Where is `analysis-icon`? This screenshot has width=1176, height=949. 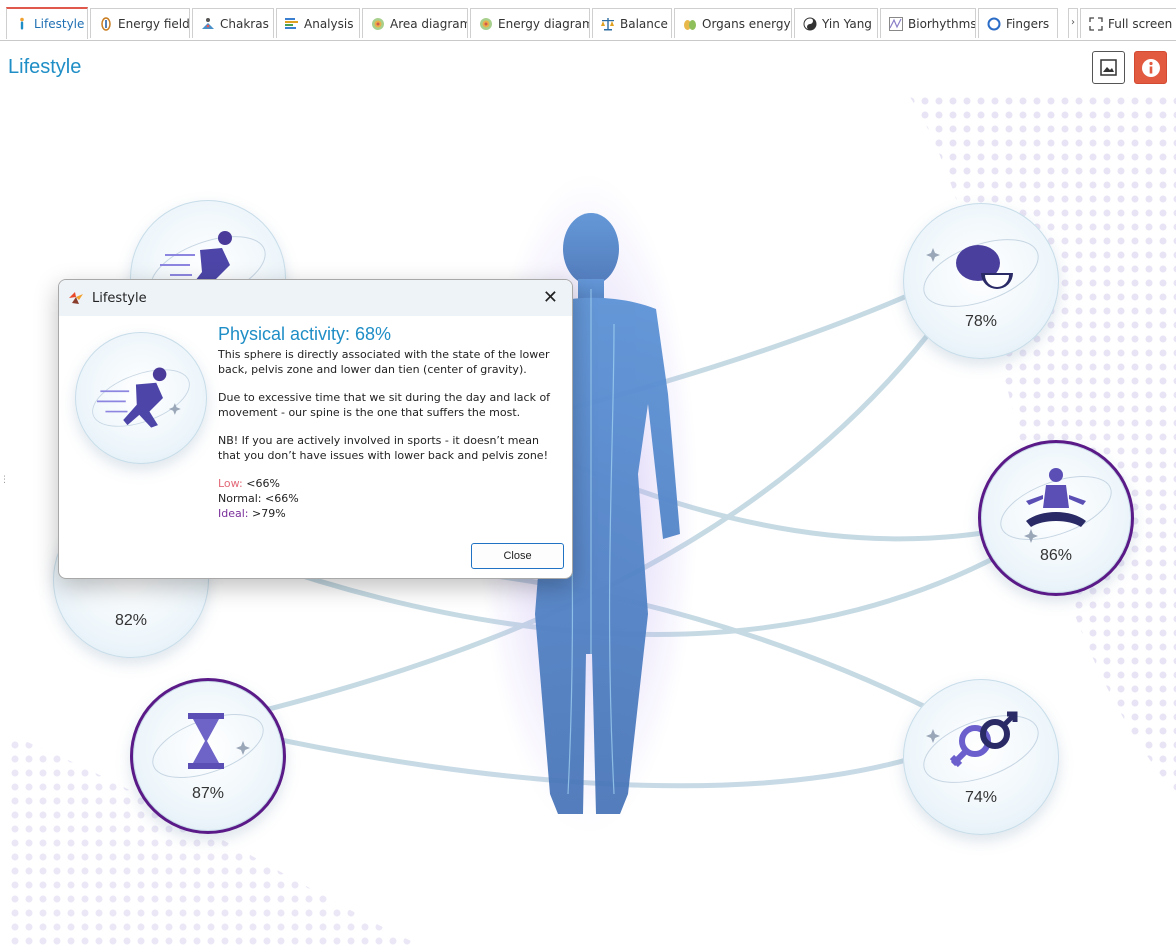
analysis-icon is located at coordinates (291, 23).